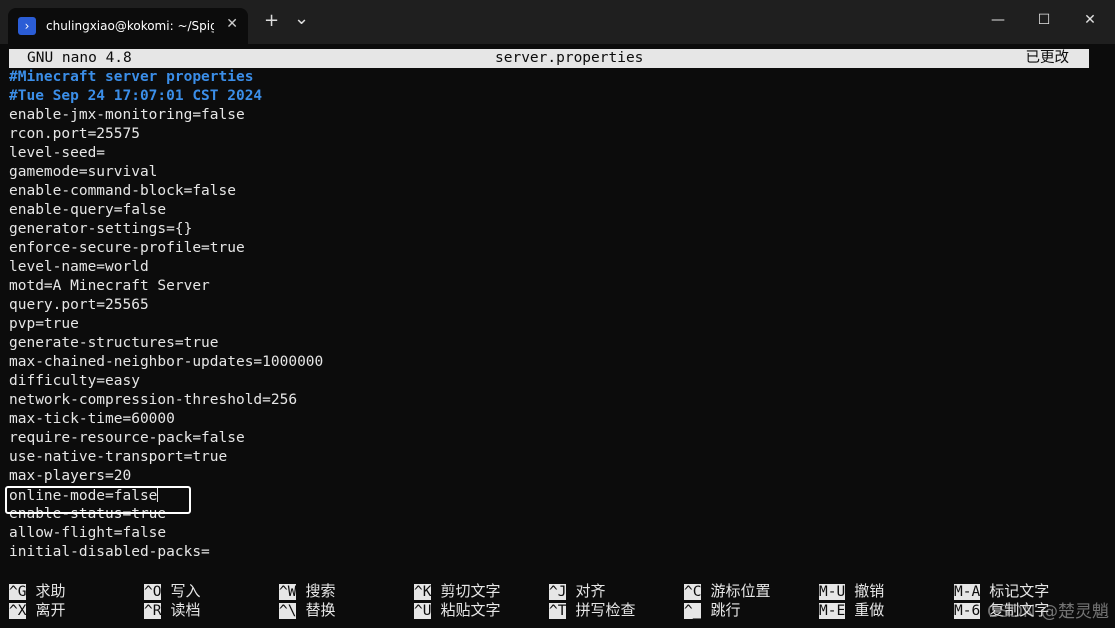 Image resolution: width=1115 pixels, height=628 pixels. I want to click on file-name: server.properties, so click(569, 58).